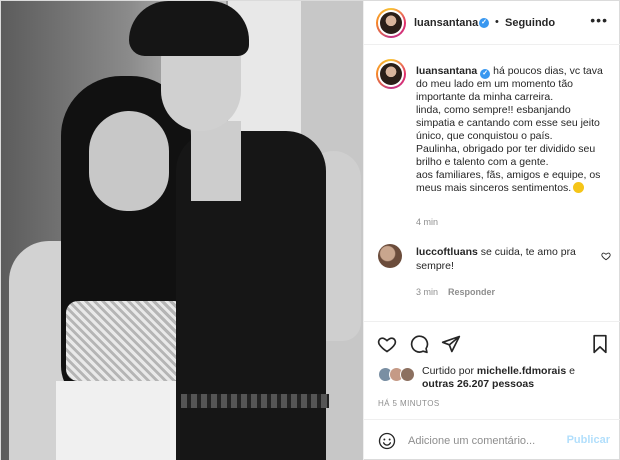 The height and width of the screenshot is (460, 620). Describe the element at coordinates (446, 71) in the screenshot. I see `caption-username: luansantana` at that location.